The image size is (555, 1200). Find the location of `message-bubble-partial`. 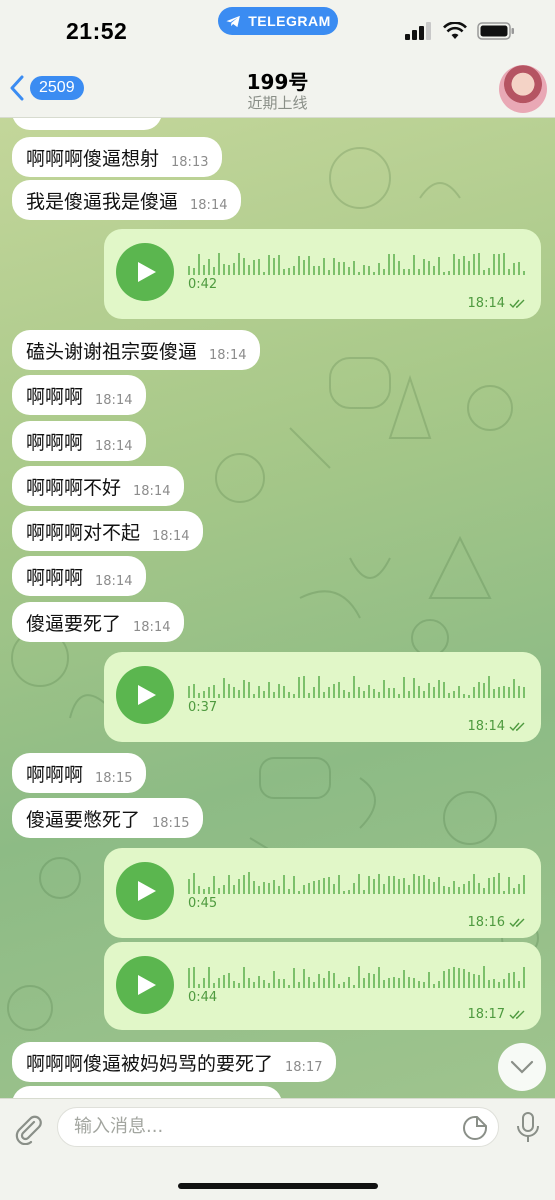

message-bubble-partial is located at coordinates (87, 124).